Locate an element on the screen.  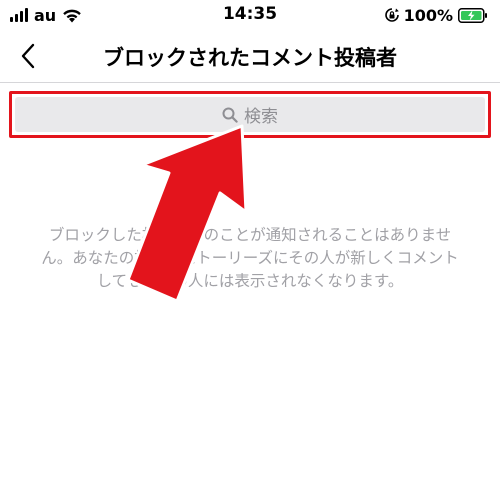
page-title: ブロックされたコメント投稿者 is located at coordinates (250, 58).